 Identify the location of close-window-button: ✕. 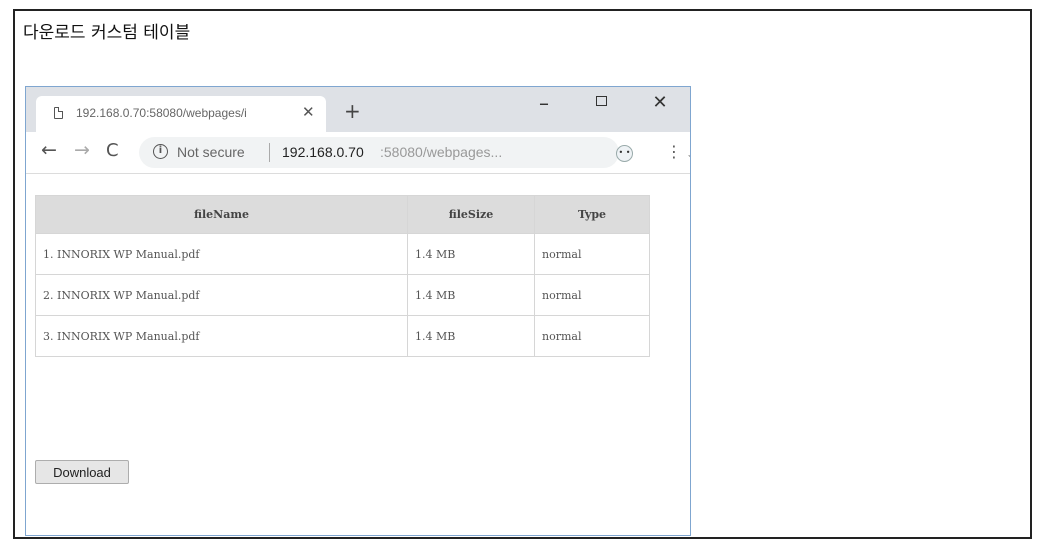
(660, 106).